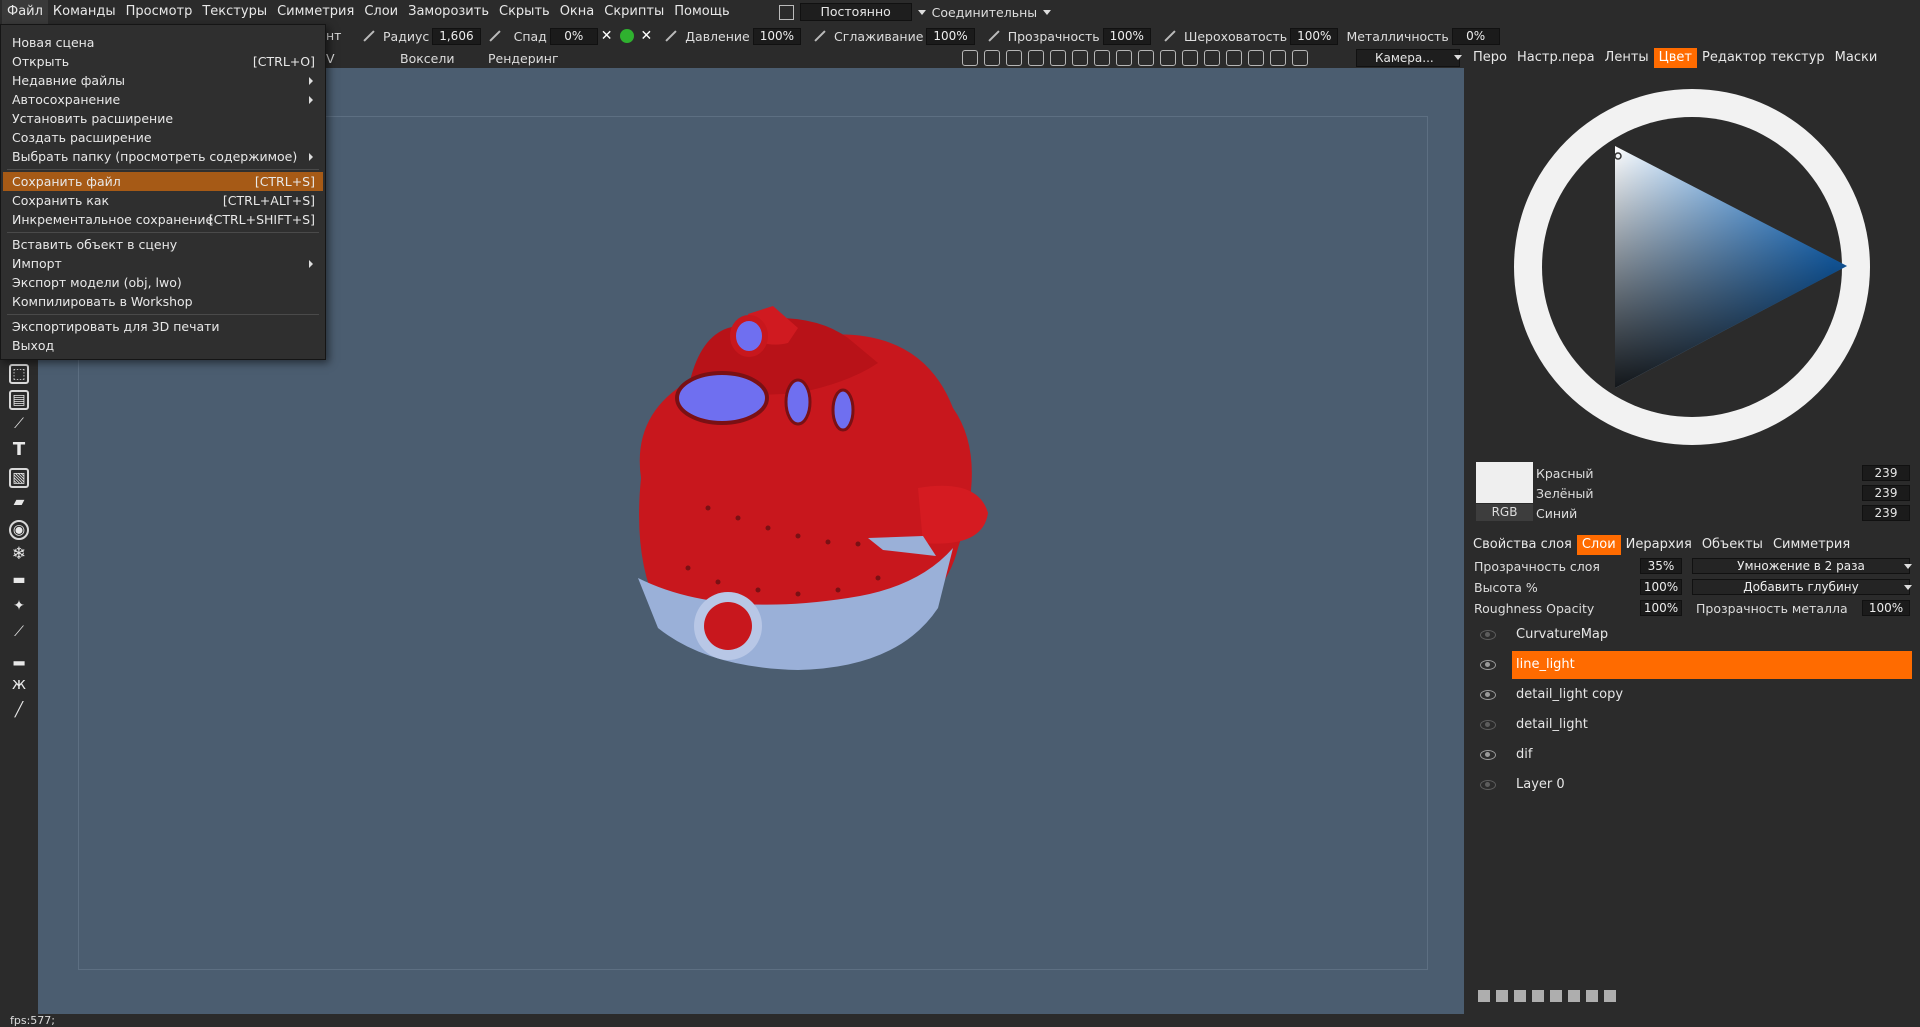 Image resolution: width=1920 pixels, height=1027 pixels. I want to click on opacity-input: 100%, so click(1126, 36).